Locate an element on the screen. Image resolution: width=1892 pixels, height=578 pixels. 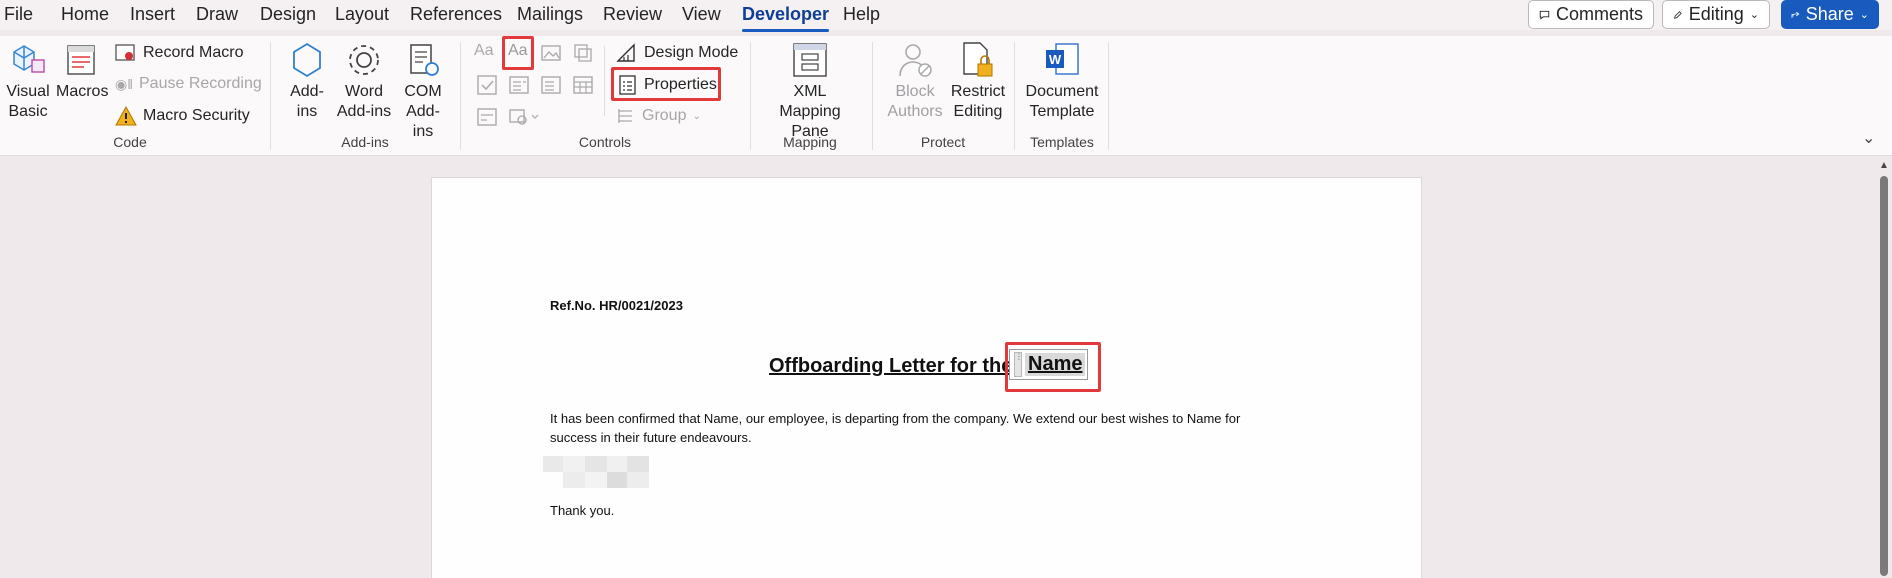
reference-number: Ref.No. HR/0021/2023 is located at coordinates (616, 305).